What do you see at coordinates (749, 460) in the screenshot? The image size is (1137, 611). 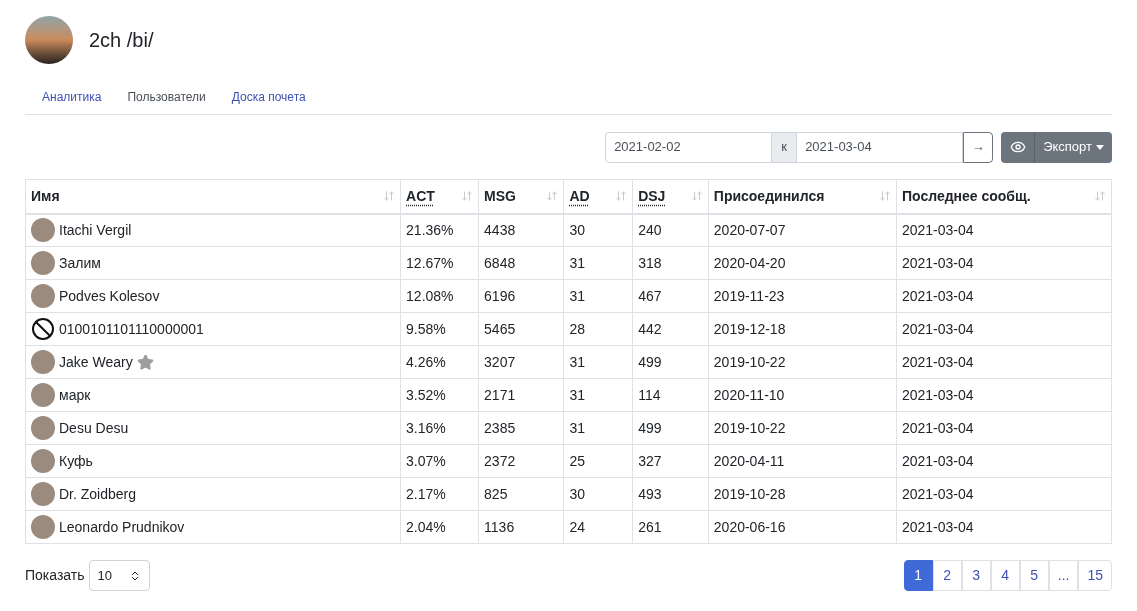 I see `table-cell: 2020-04-11` at bounding box center [749, 460].